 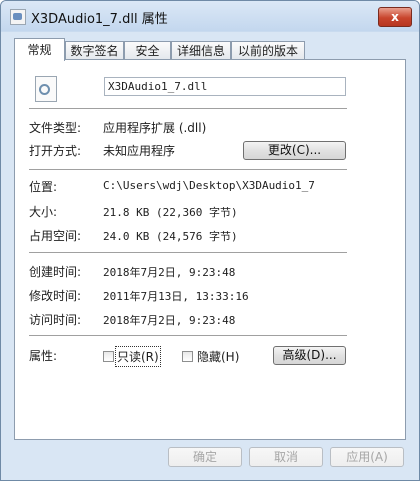 I want to click on created-value: 2018年7月2日, 9:23:48, so click(x=169, y=272).